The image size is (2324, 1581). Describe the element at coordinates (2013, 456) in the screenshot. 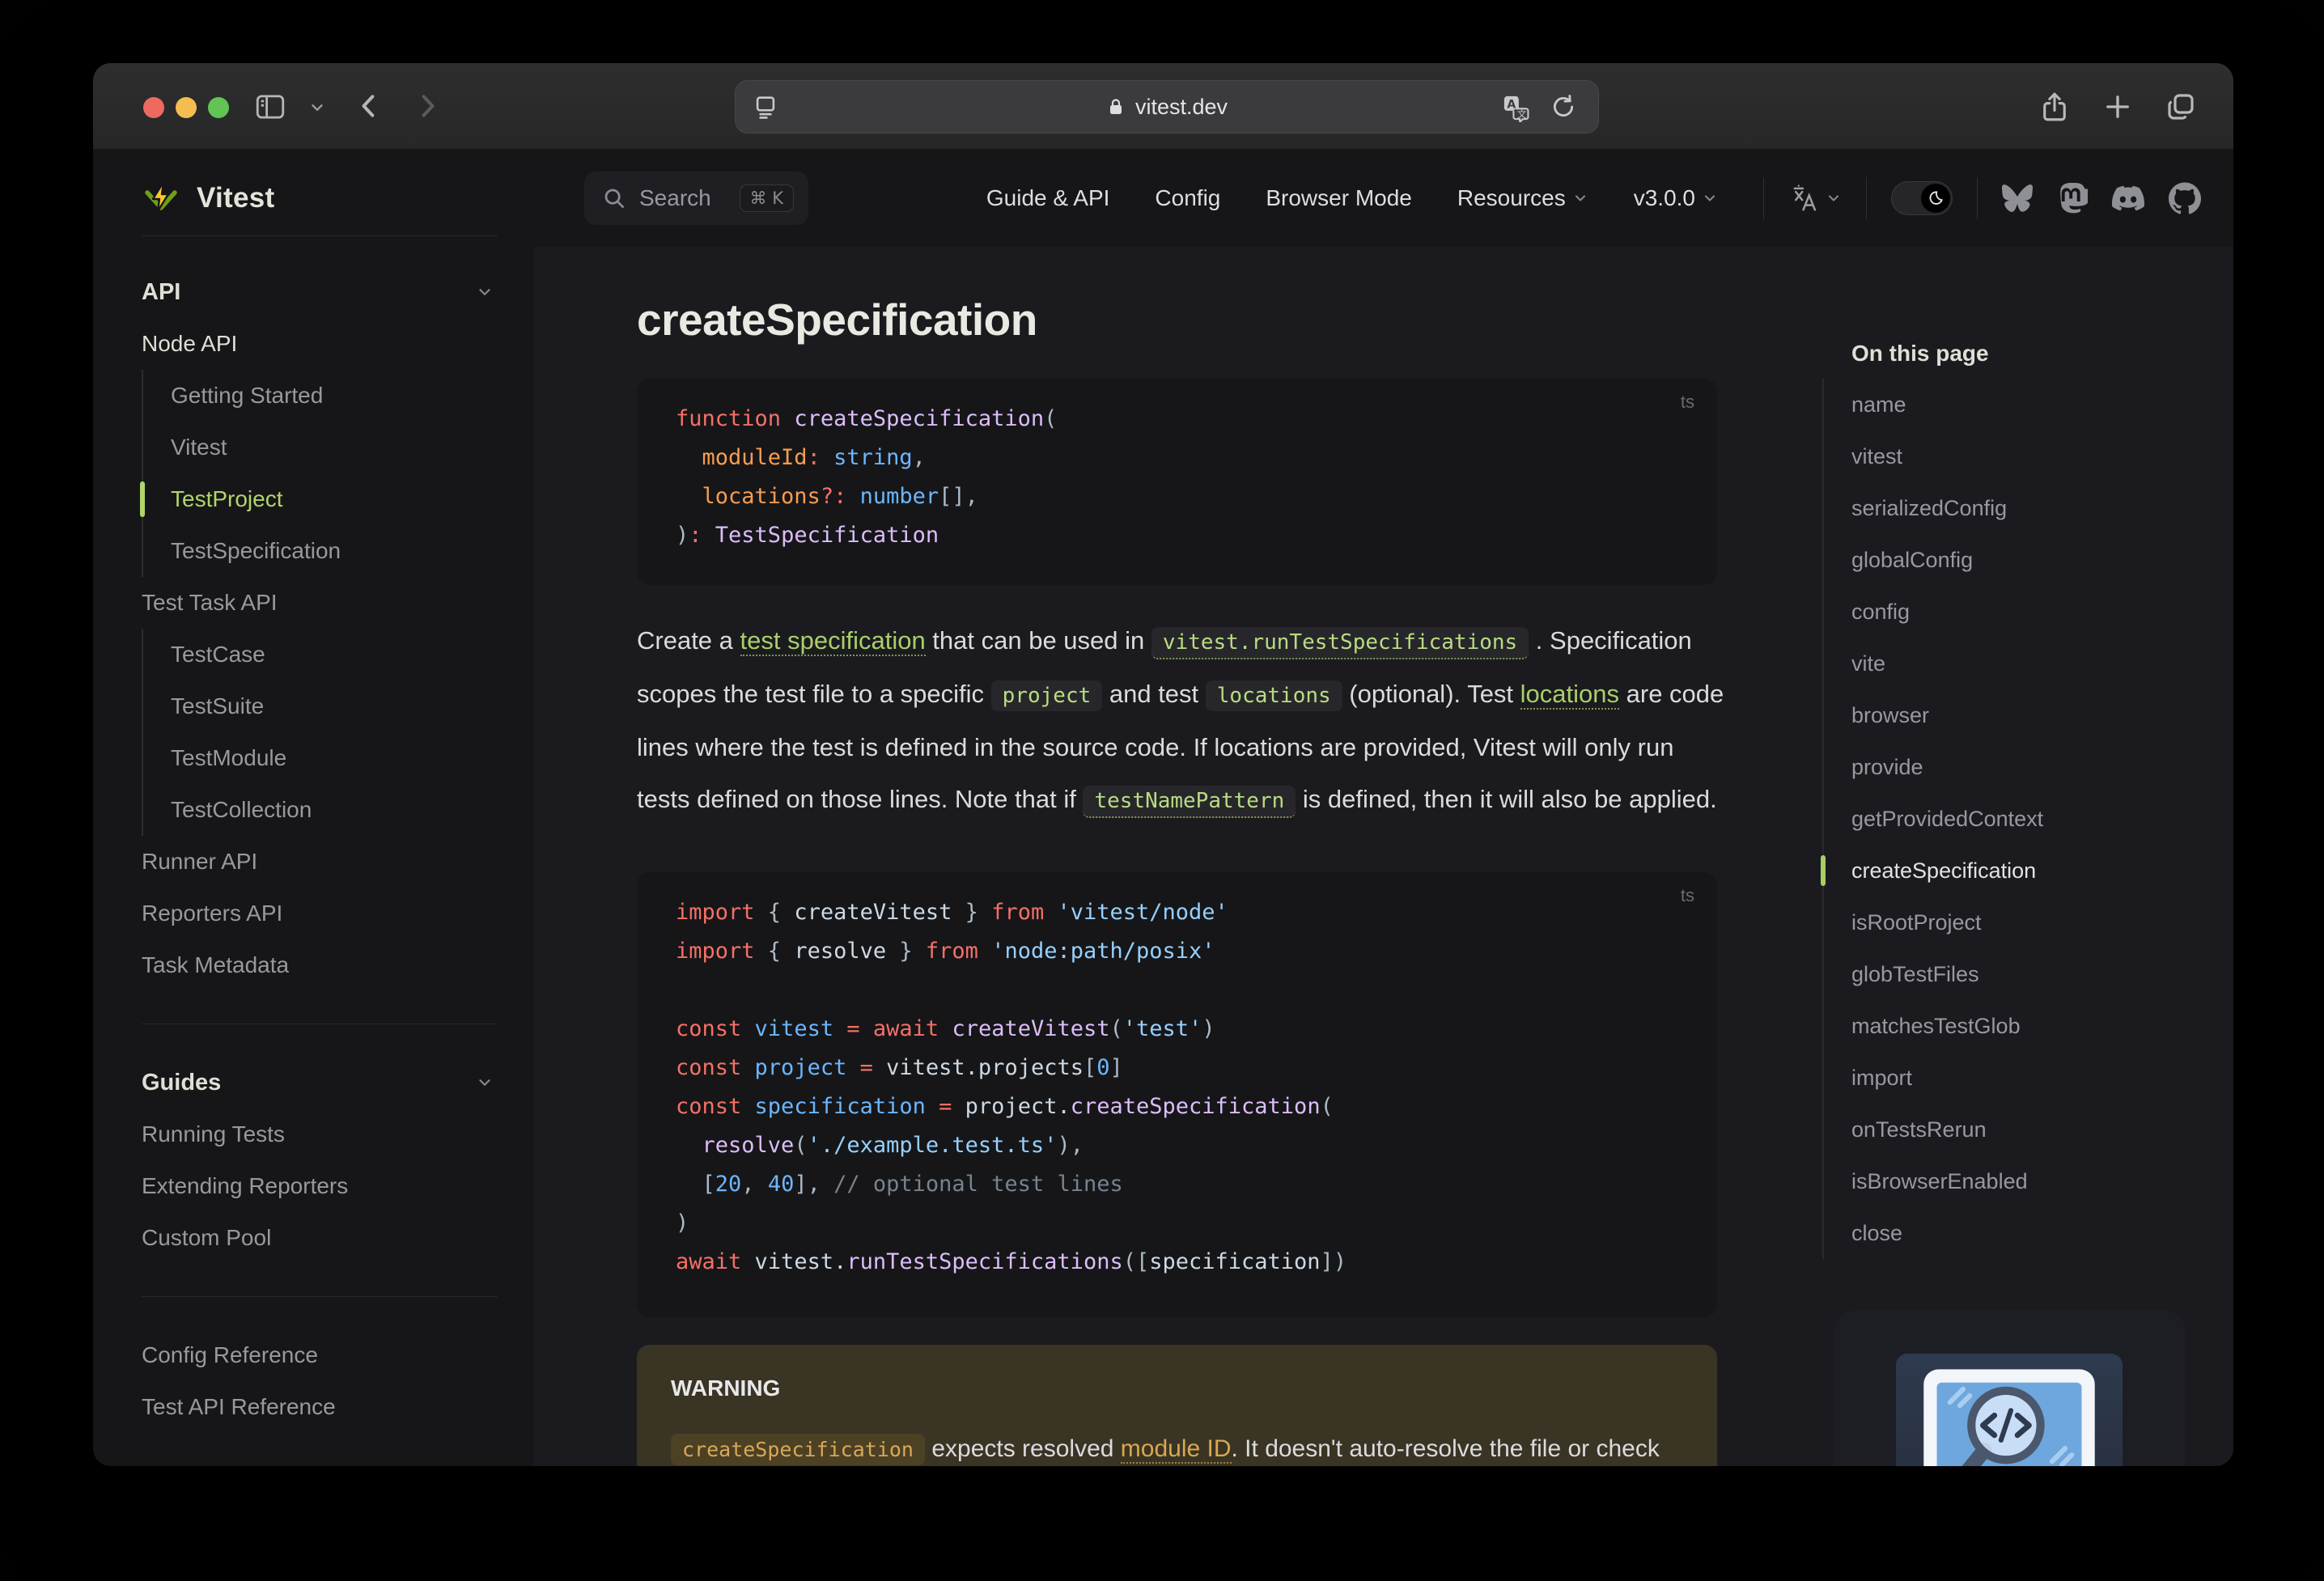

I see `outline-link: vitest` at that location.